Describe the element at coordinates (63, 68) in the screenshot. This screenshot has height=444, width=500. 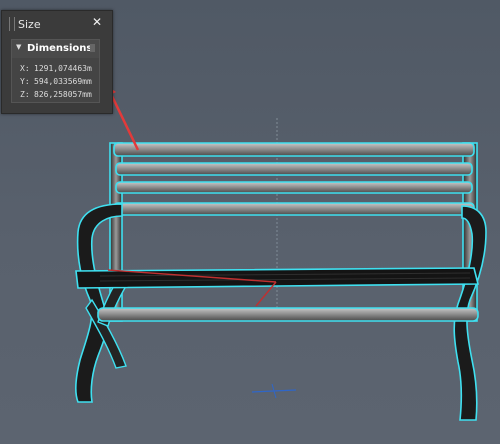
I see `dimension-x-value: 1291,074463m` at that location.